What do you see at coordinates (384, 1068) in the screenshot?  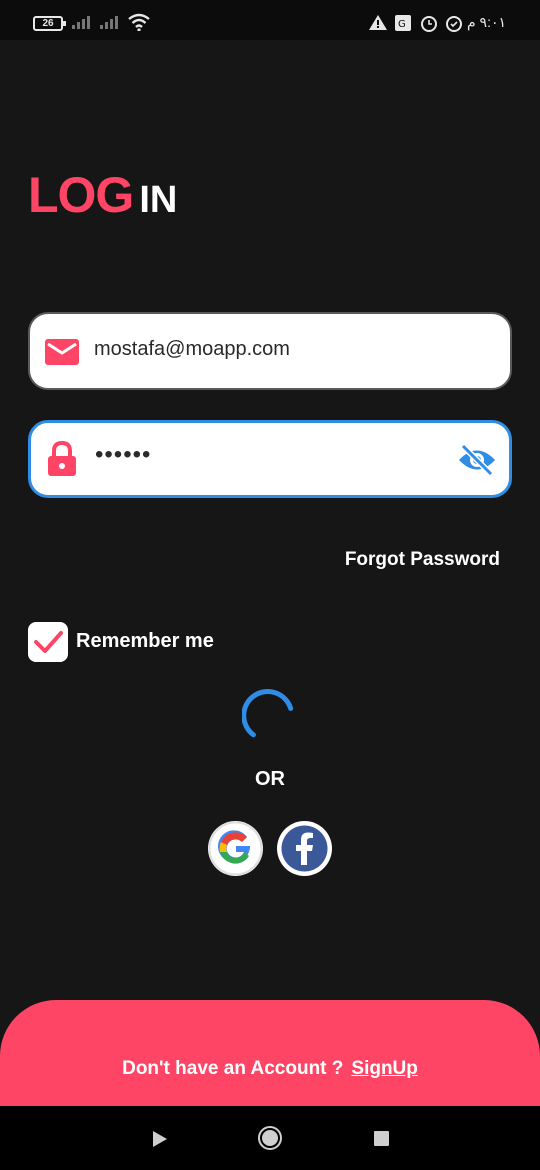 I see `signup-link: SignUp` at bounding box center [384, 1068].